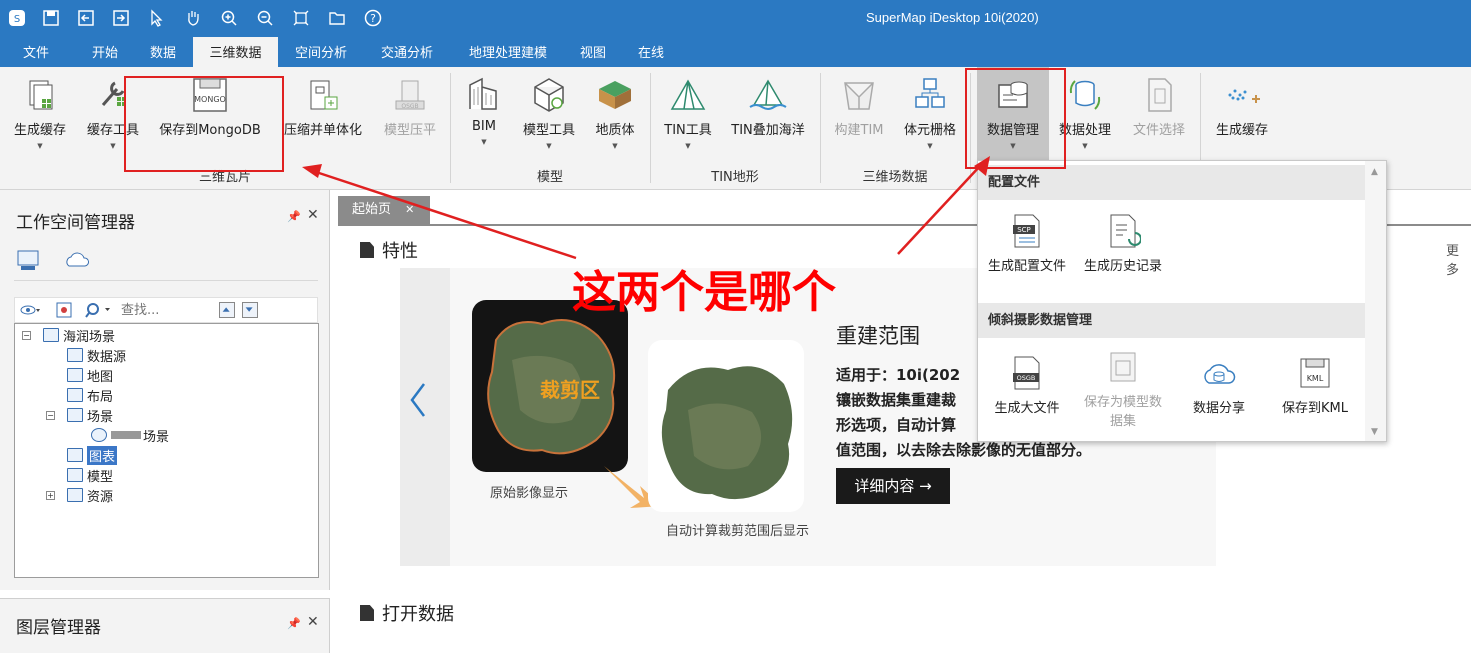  What do you see at coordinates (100, 477) in the screenshot?
I see `tree-label: 模型` at bounding box center [100, 477].